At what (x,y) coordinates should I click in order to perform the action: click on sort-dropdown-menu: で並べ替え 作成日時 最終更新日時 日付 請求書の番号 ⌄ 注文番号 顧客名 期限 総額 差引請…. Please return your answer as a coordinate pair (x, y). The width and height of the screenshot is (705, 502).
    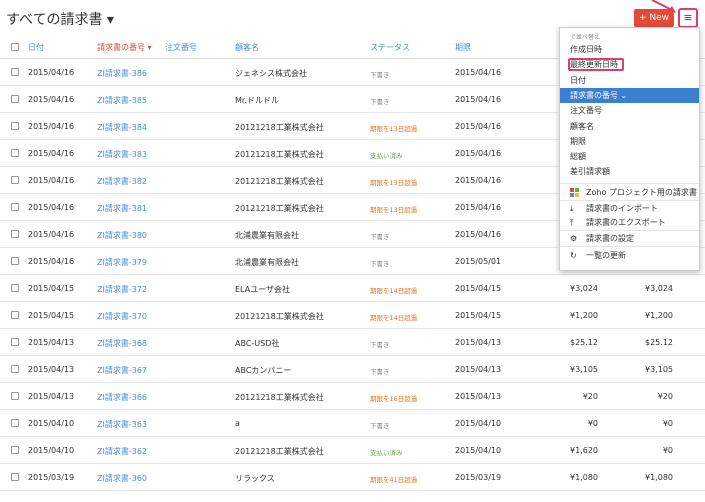
    Looking at the image, I should click on (629, 149).